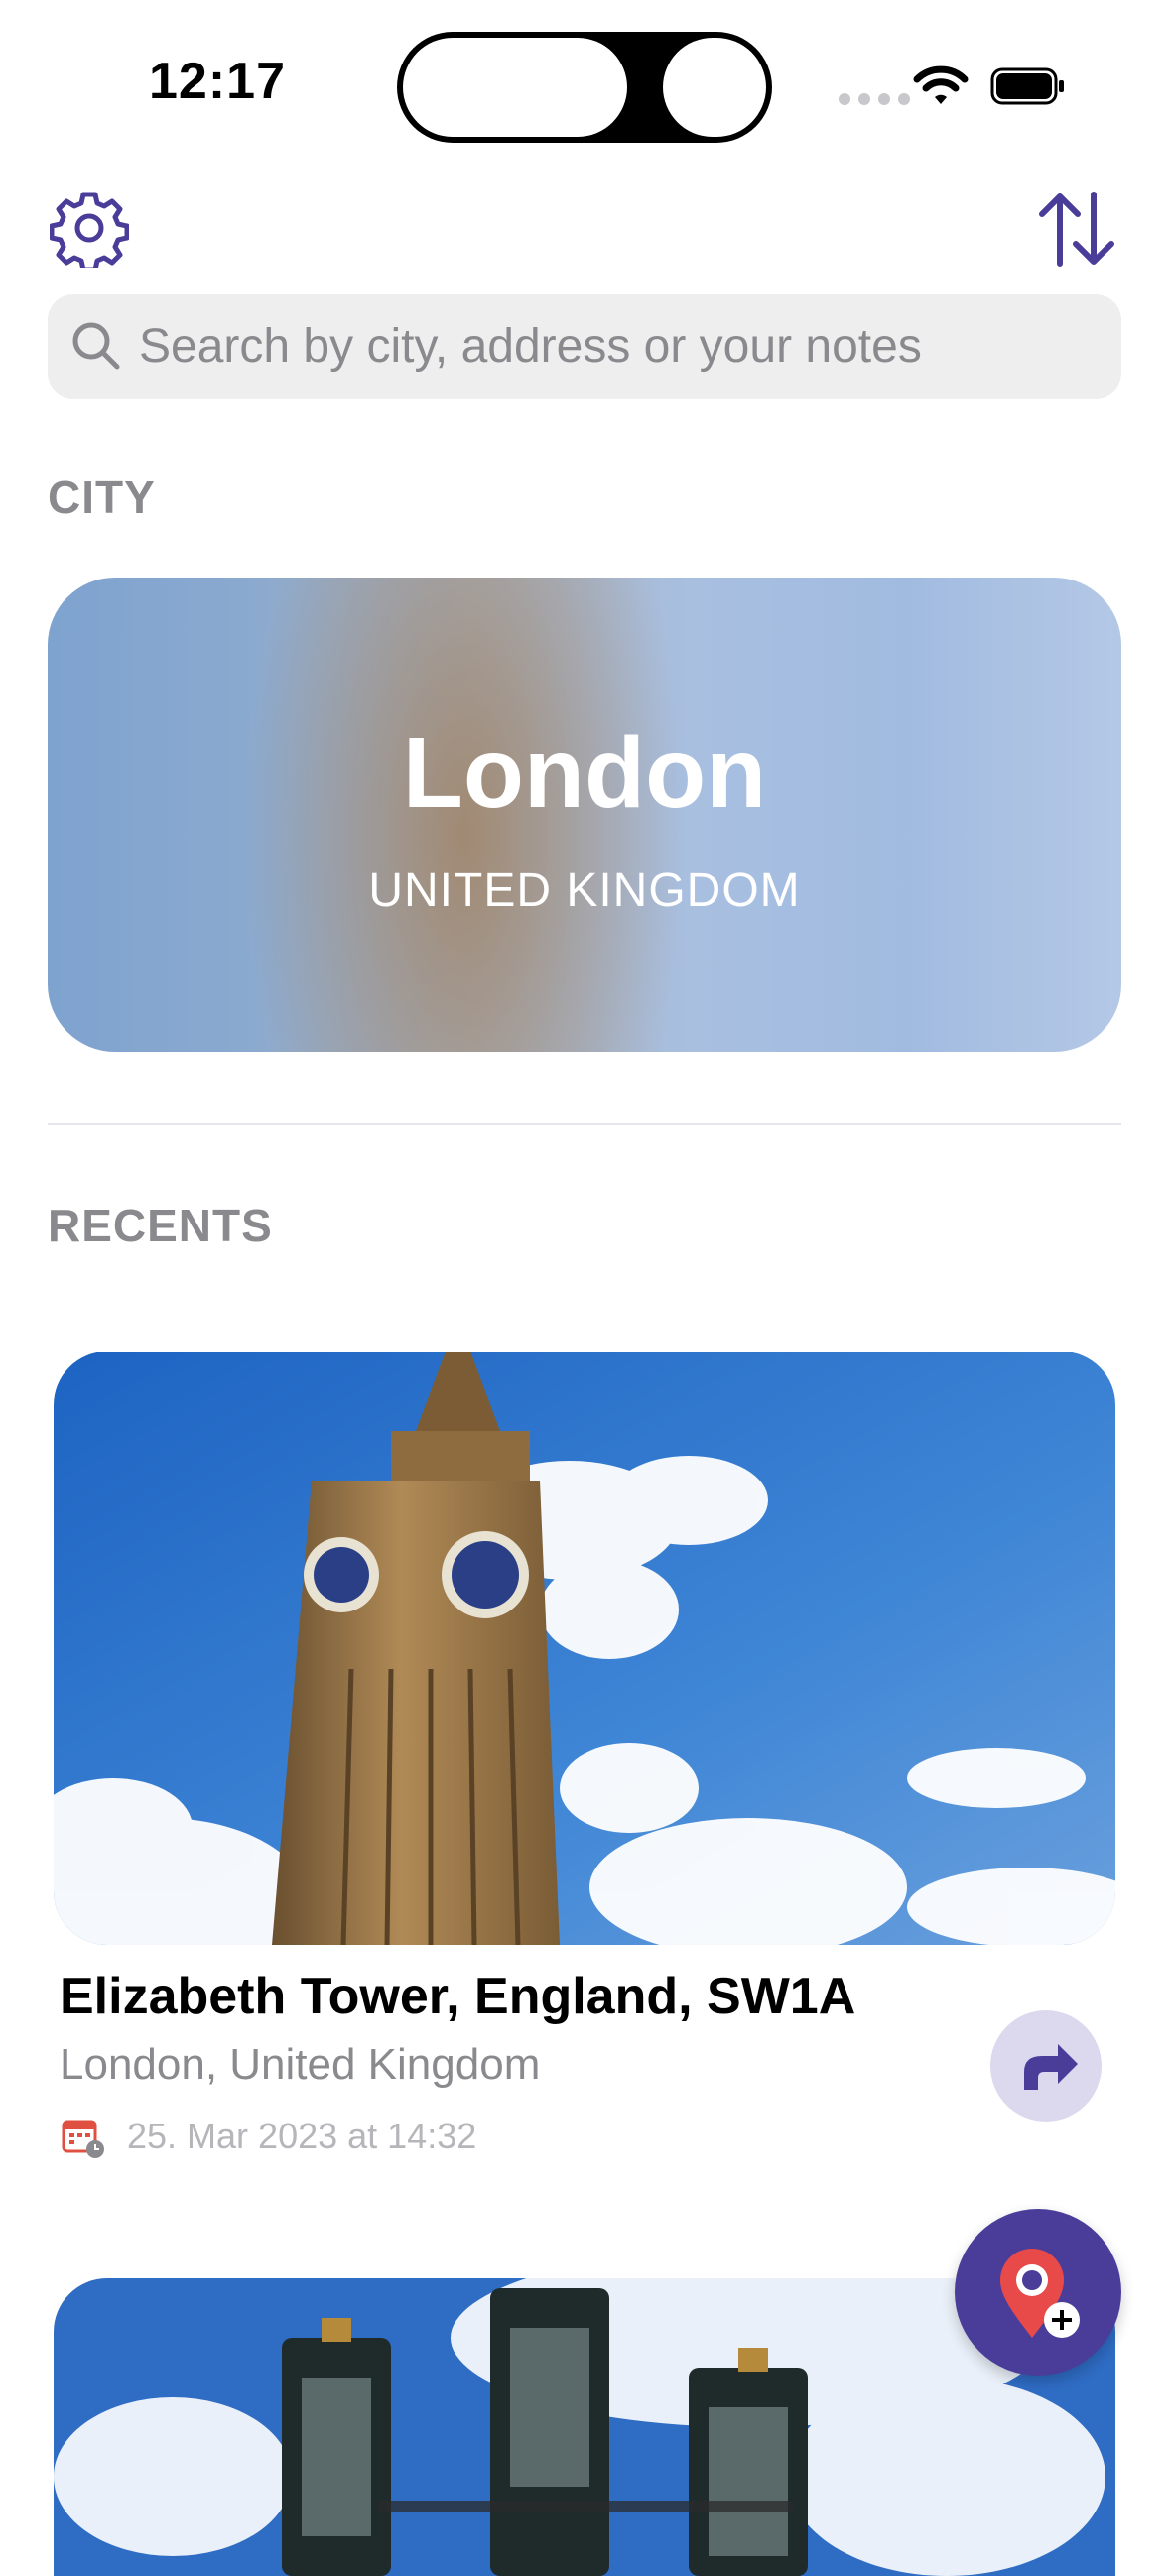 The image size is (1170, 2576). What do you see at coordinates (89, 229) in the screenshot?
I see `gear-icon` at bounding box center [89, 229].